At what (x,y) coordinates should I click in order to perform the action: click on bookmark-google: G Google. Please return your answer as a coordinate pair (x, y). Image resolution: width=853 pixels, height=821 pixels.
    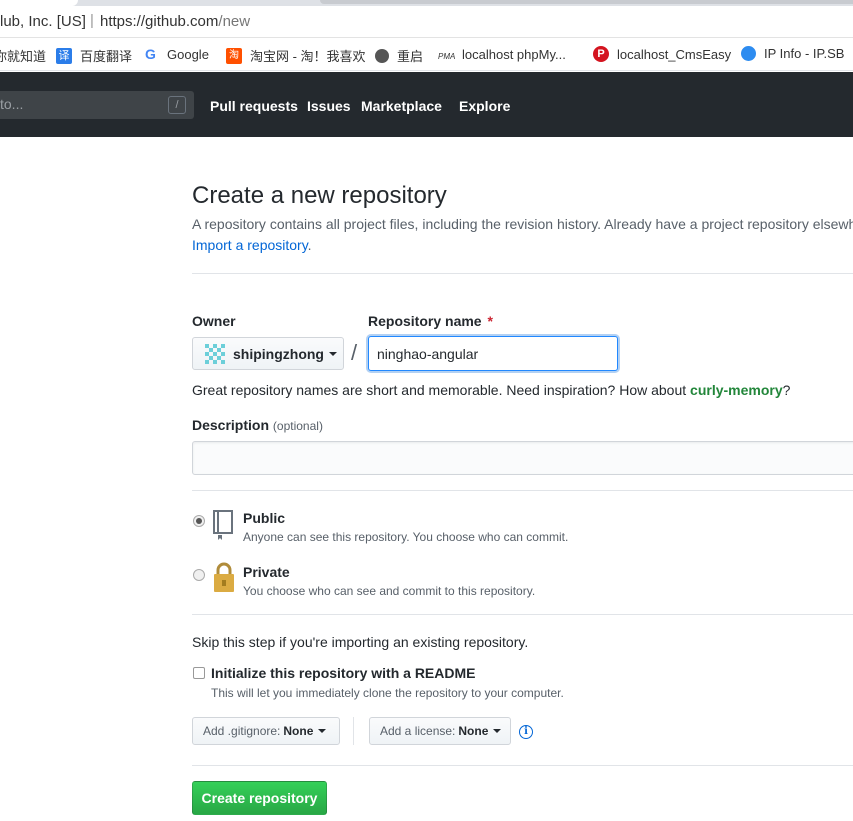
    Looking at the image, I should click on (177, 54).